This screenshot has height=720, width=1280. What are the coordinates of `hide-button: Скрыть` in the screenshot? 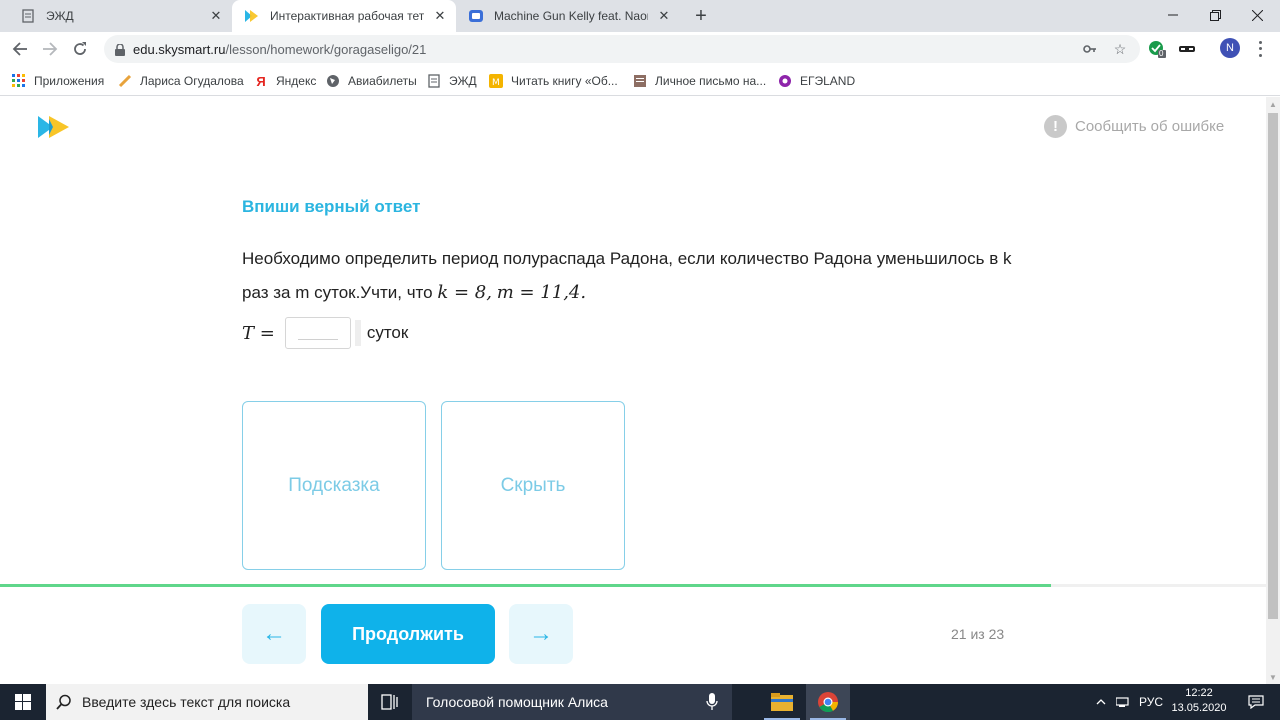 It's located at (533, 485).